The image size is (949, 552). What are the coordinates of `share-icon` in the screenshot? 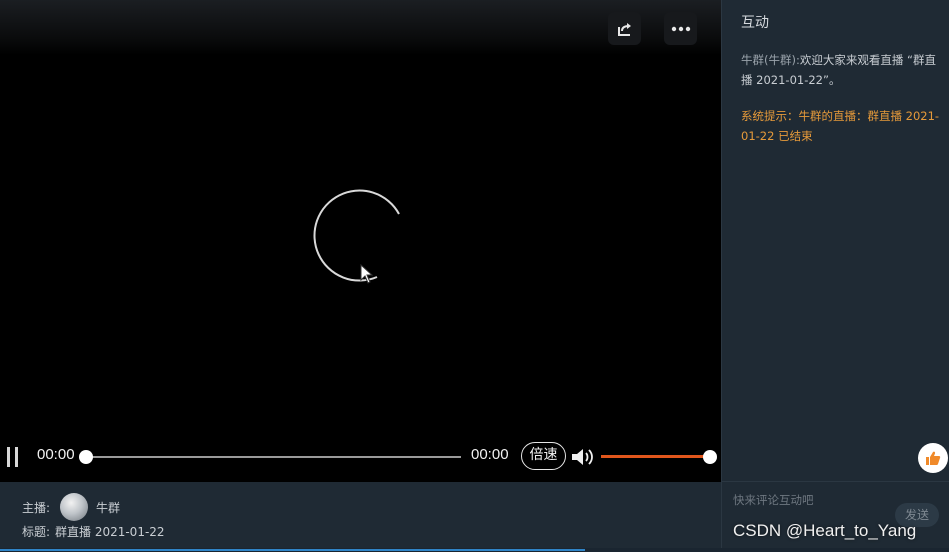 It's located at (624, 29).